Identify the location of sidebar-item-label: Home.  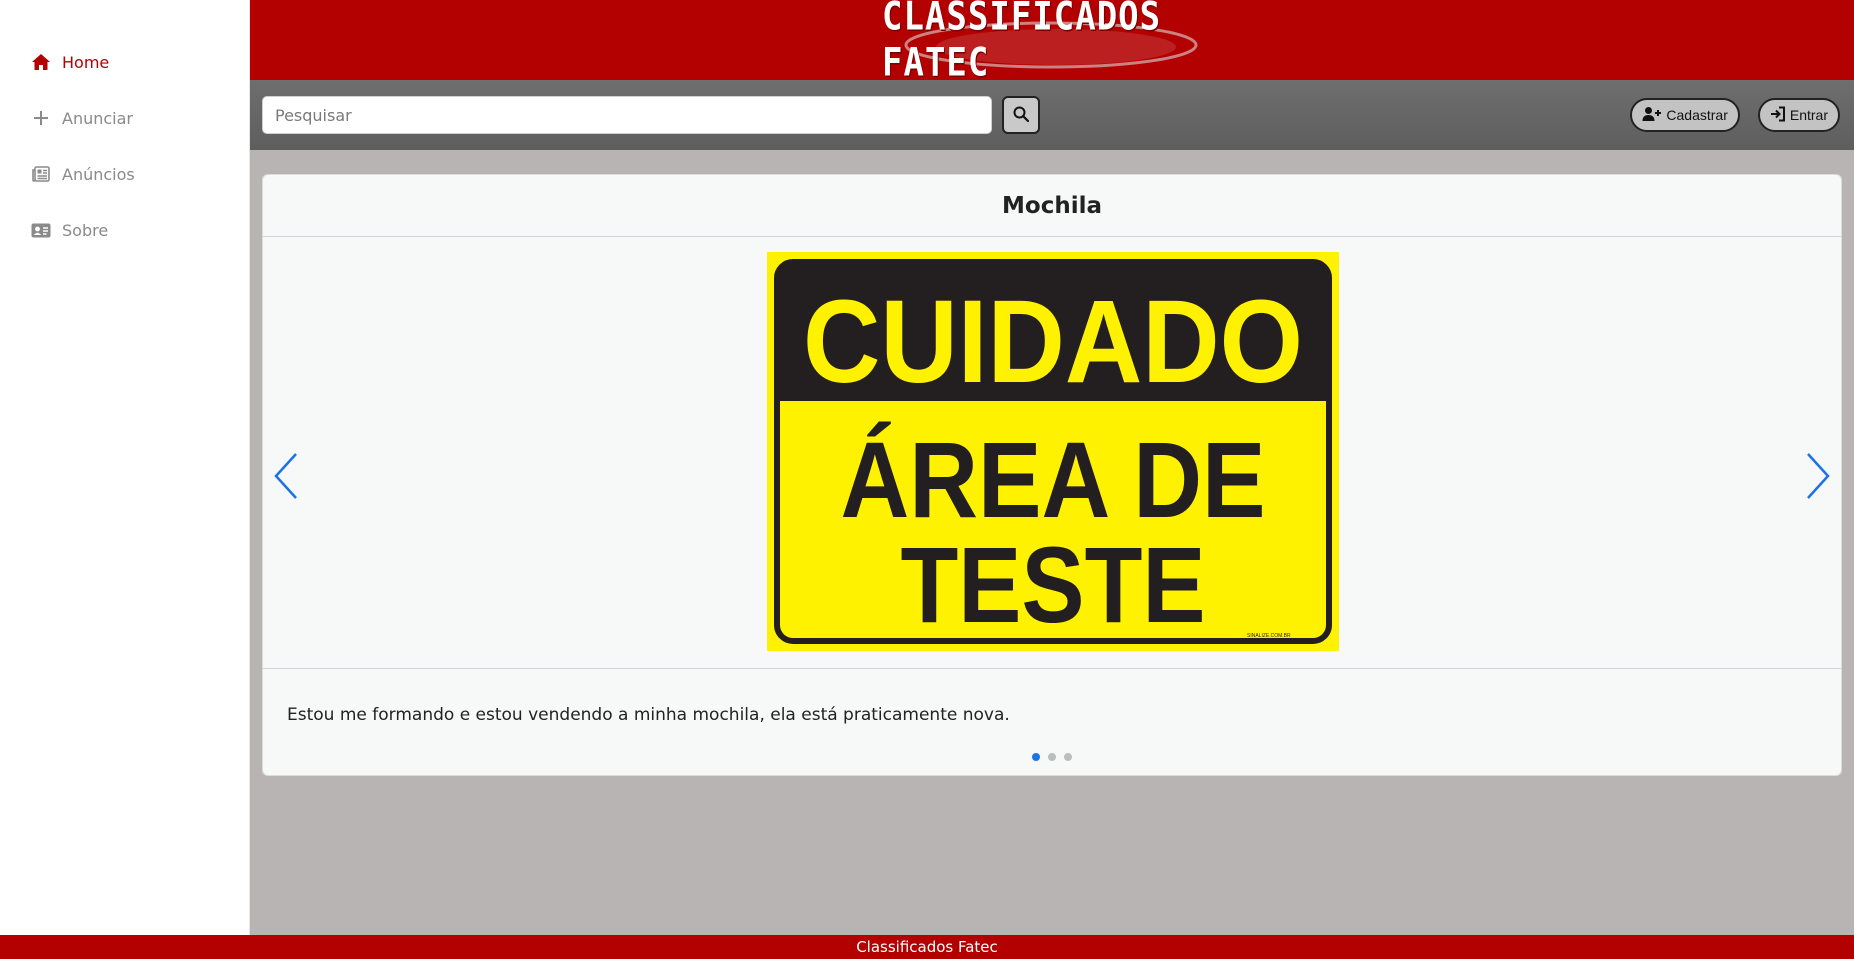
(86, 62).